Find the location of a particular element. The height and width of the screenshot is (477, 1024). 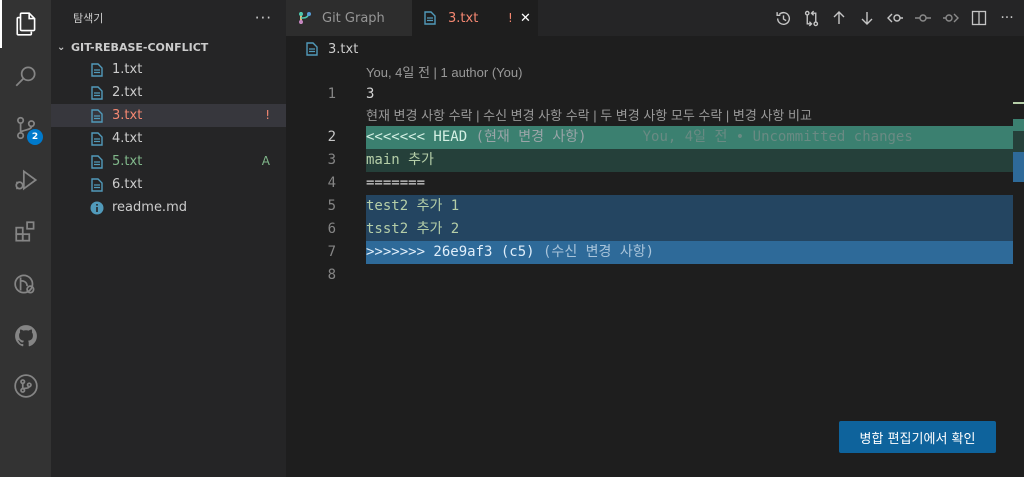

file-item-5-txt: 5.txt A is located at coordinates (168, 161).